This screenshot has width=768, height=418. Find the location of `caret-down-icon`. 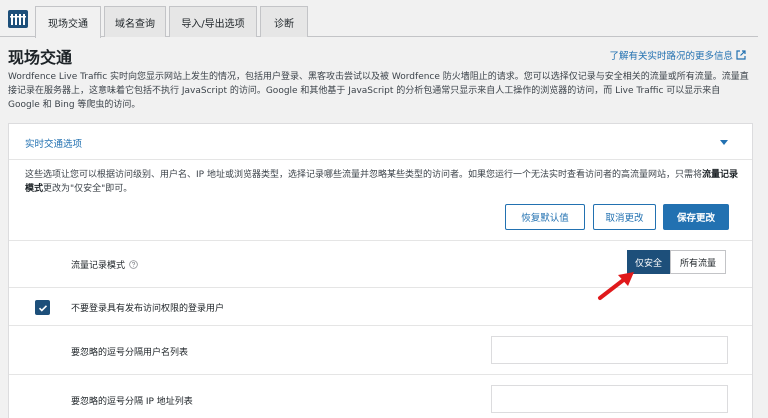

caret-down-icon is located at coordinates (724, 142).